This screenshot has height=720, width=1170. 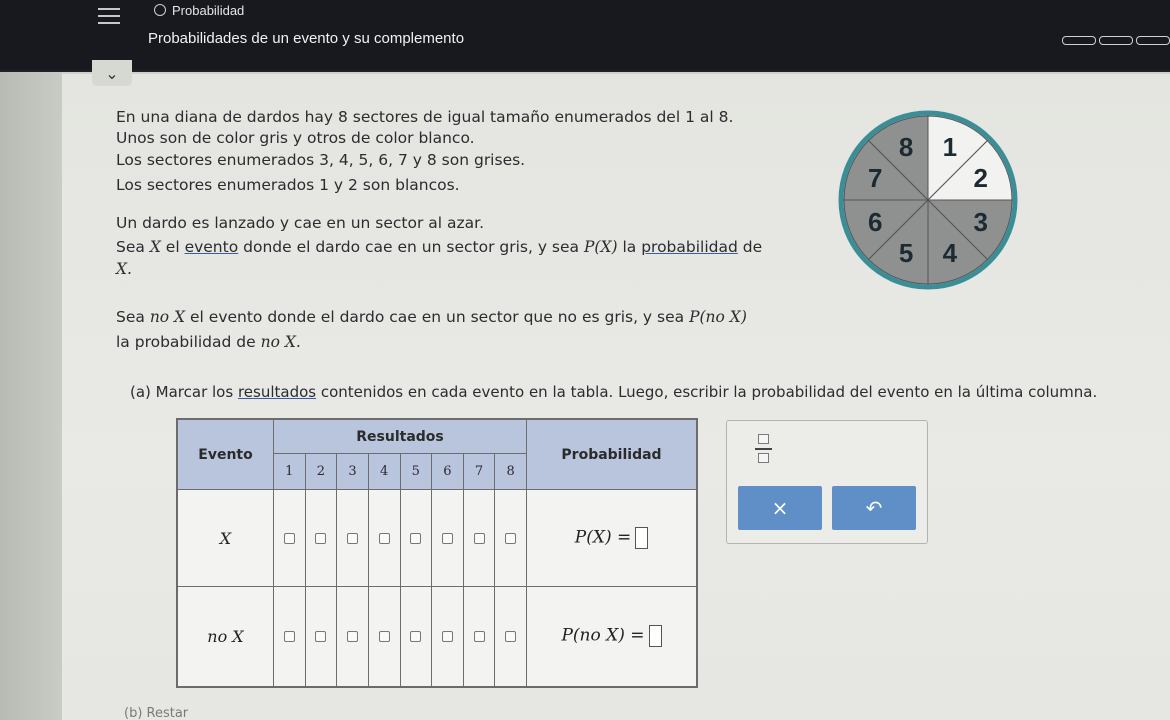 What do you see at coordinates (906, 147) in the screenshot?
I see `dartboard-label-8: 8` at bounding box center [906, 147].